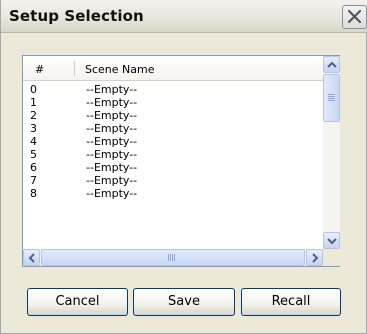 Image resolution: width=367 pixels, height=334 pixels. I want to click on scroll-down-button, so click(331, 240).